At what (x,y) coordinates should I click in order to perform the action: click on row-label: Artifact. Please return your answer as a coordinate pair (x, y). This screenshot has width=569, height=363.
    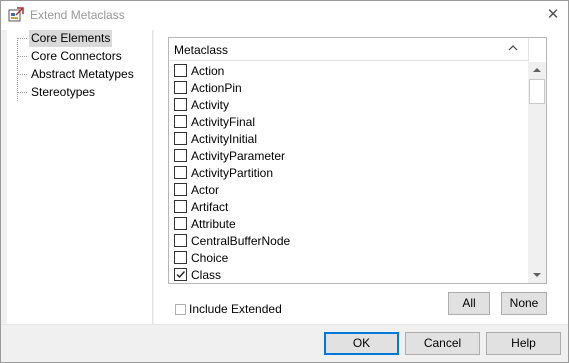
    Looking at the image, I should click on (210, 207).